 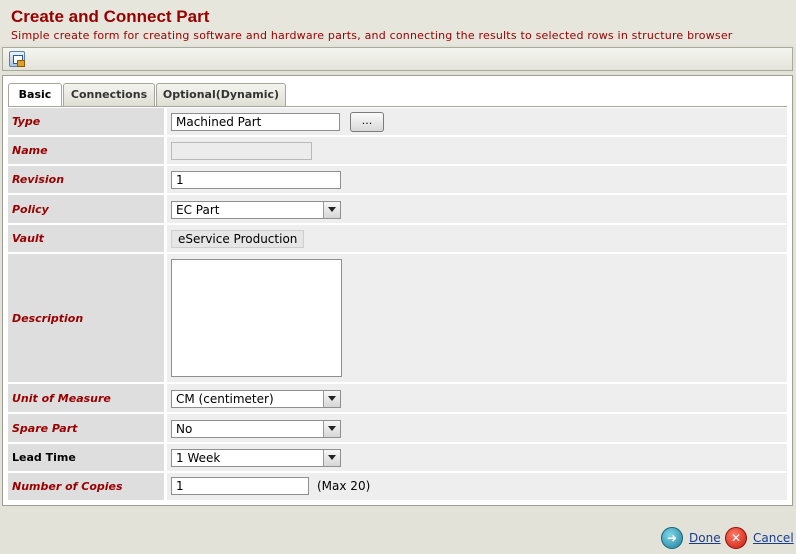 I want to click on policy-field-cell: EC Part, so click(x=477, y=209).